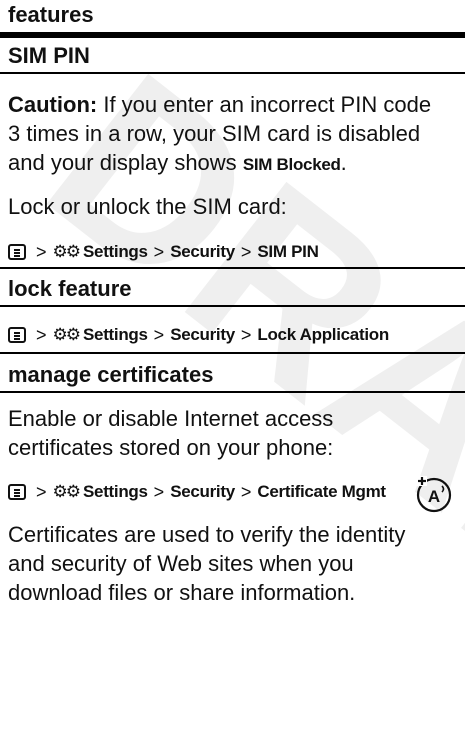 The width and height of the screenshot is (465, 744). I want to click on cert-desc-1: Enable or disable Internet access, so click(171, 418).